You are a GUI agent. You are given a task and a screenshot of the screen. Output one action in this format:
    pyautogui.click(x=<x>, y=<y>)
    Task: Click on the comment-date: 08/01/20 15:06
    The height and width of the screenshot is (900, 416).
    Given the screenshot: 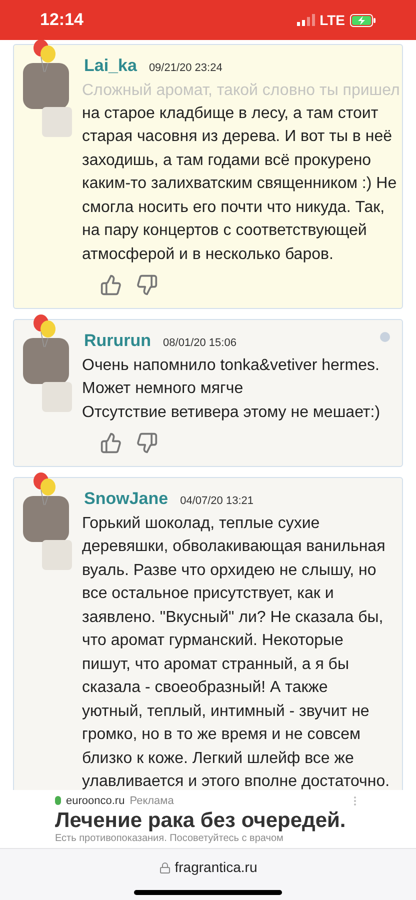 What is the action you would take?
    pyautogui.click(x=199, y=343)
    